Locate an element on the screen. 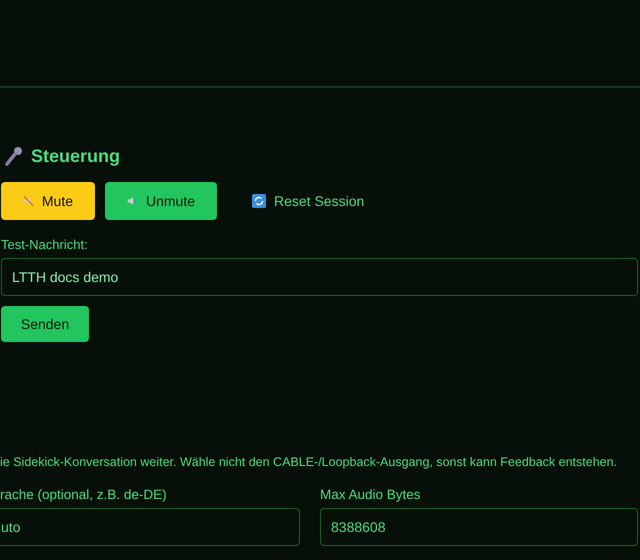  section-title: Steuerung is located at coordinates (75, 156).